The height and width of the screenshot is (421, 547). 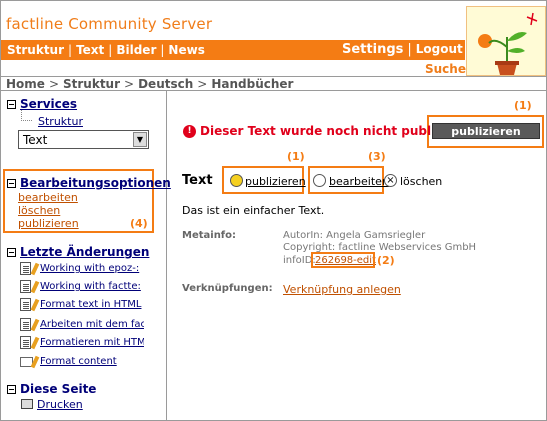 What do you see at coordinates (445, 69) in the screenshot?
I see `search-link: Suche` at bounding box center [445, 69].